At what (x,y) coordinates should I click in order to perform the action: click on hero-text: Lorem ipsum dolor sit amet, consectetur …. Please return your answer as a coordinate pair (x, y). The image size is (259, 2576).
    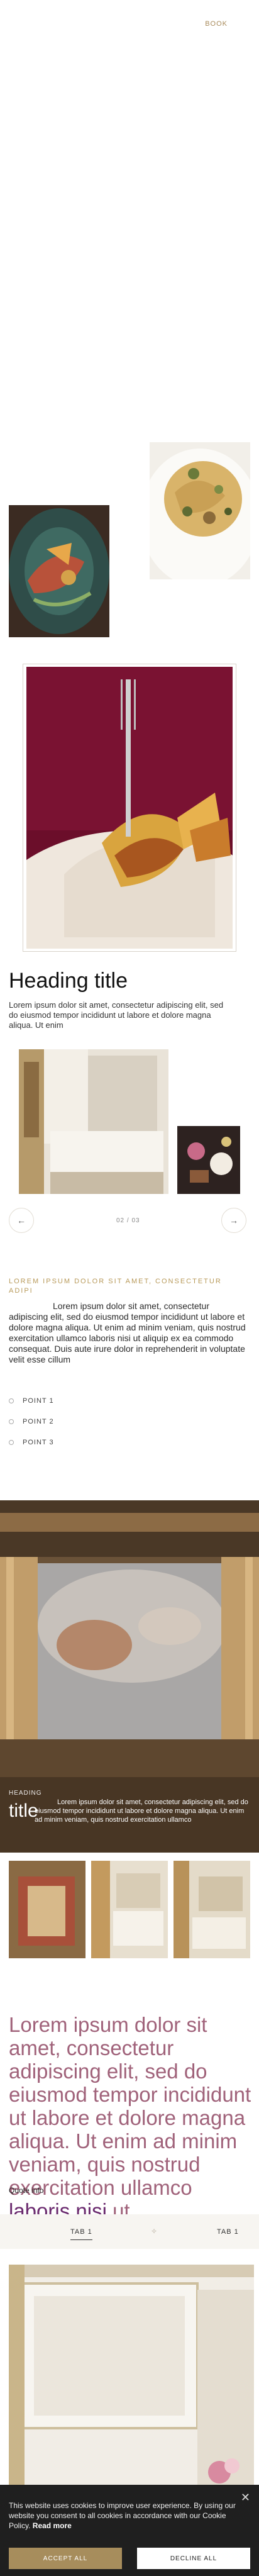
    Looking at the image, I should click on (141, 1811).